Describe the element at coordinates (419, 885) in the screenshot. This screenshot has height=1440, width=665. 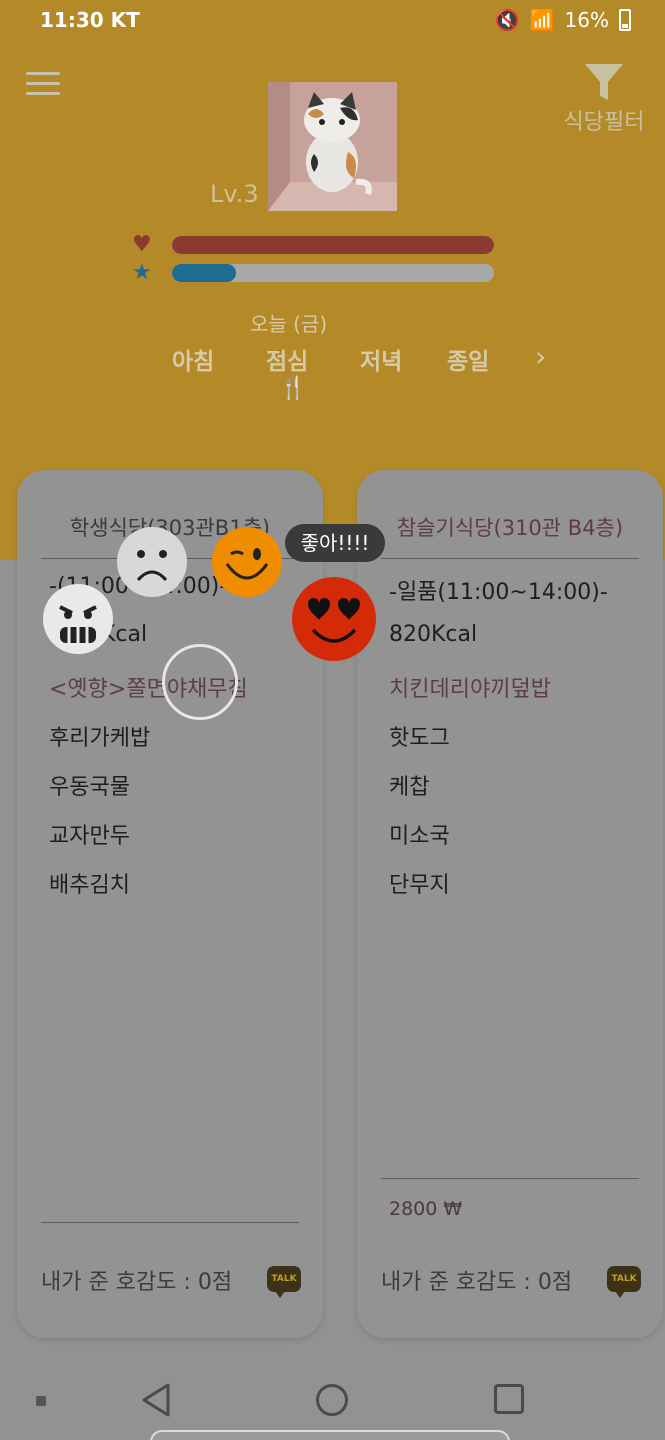
I see `menu-item: 단무지` at that location.